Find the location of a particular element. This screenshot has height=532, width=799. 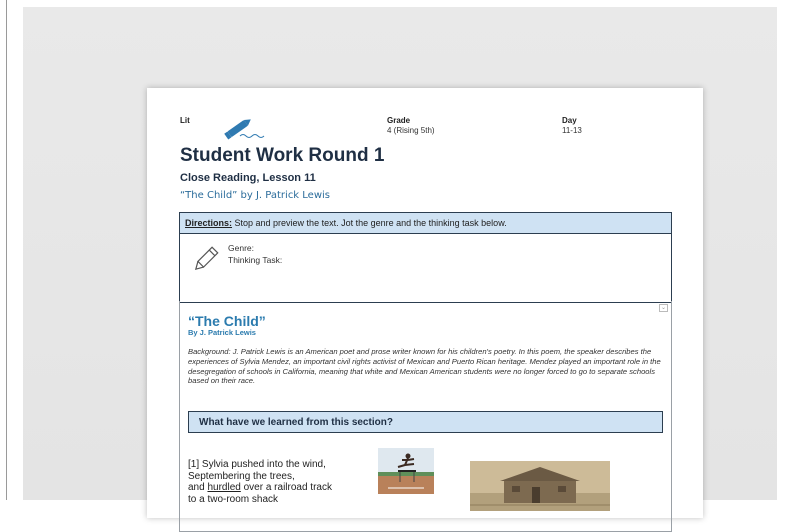

page-title: Student Work Round 1 is located at coordinates (282, 155).